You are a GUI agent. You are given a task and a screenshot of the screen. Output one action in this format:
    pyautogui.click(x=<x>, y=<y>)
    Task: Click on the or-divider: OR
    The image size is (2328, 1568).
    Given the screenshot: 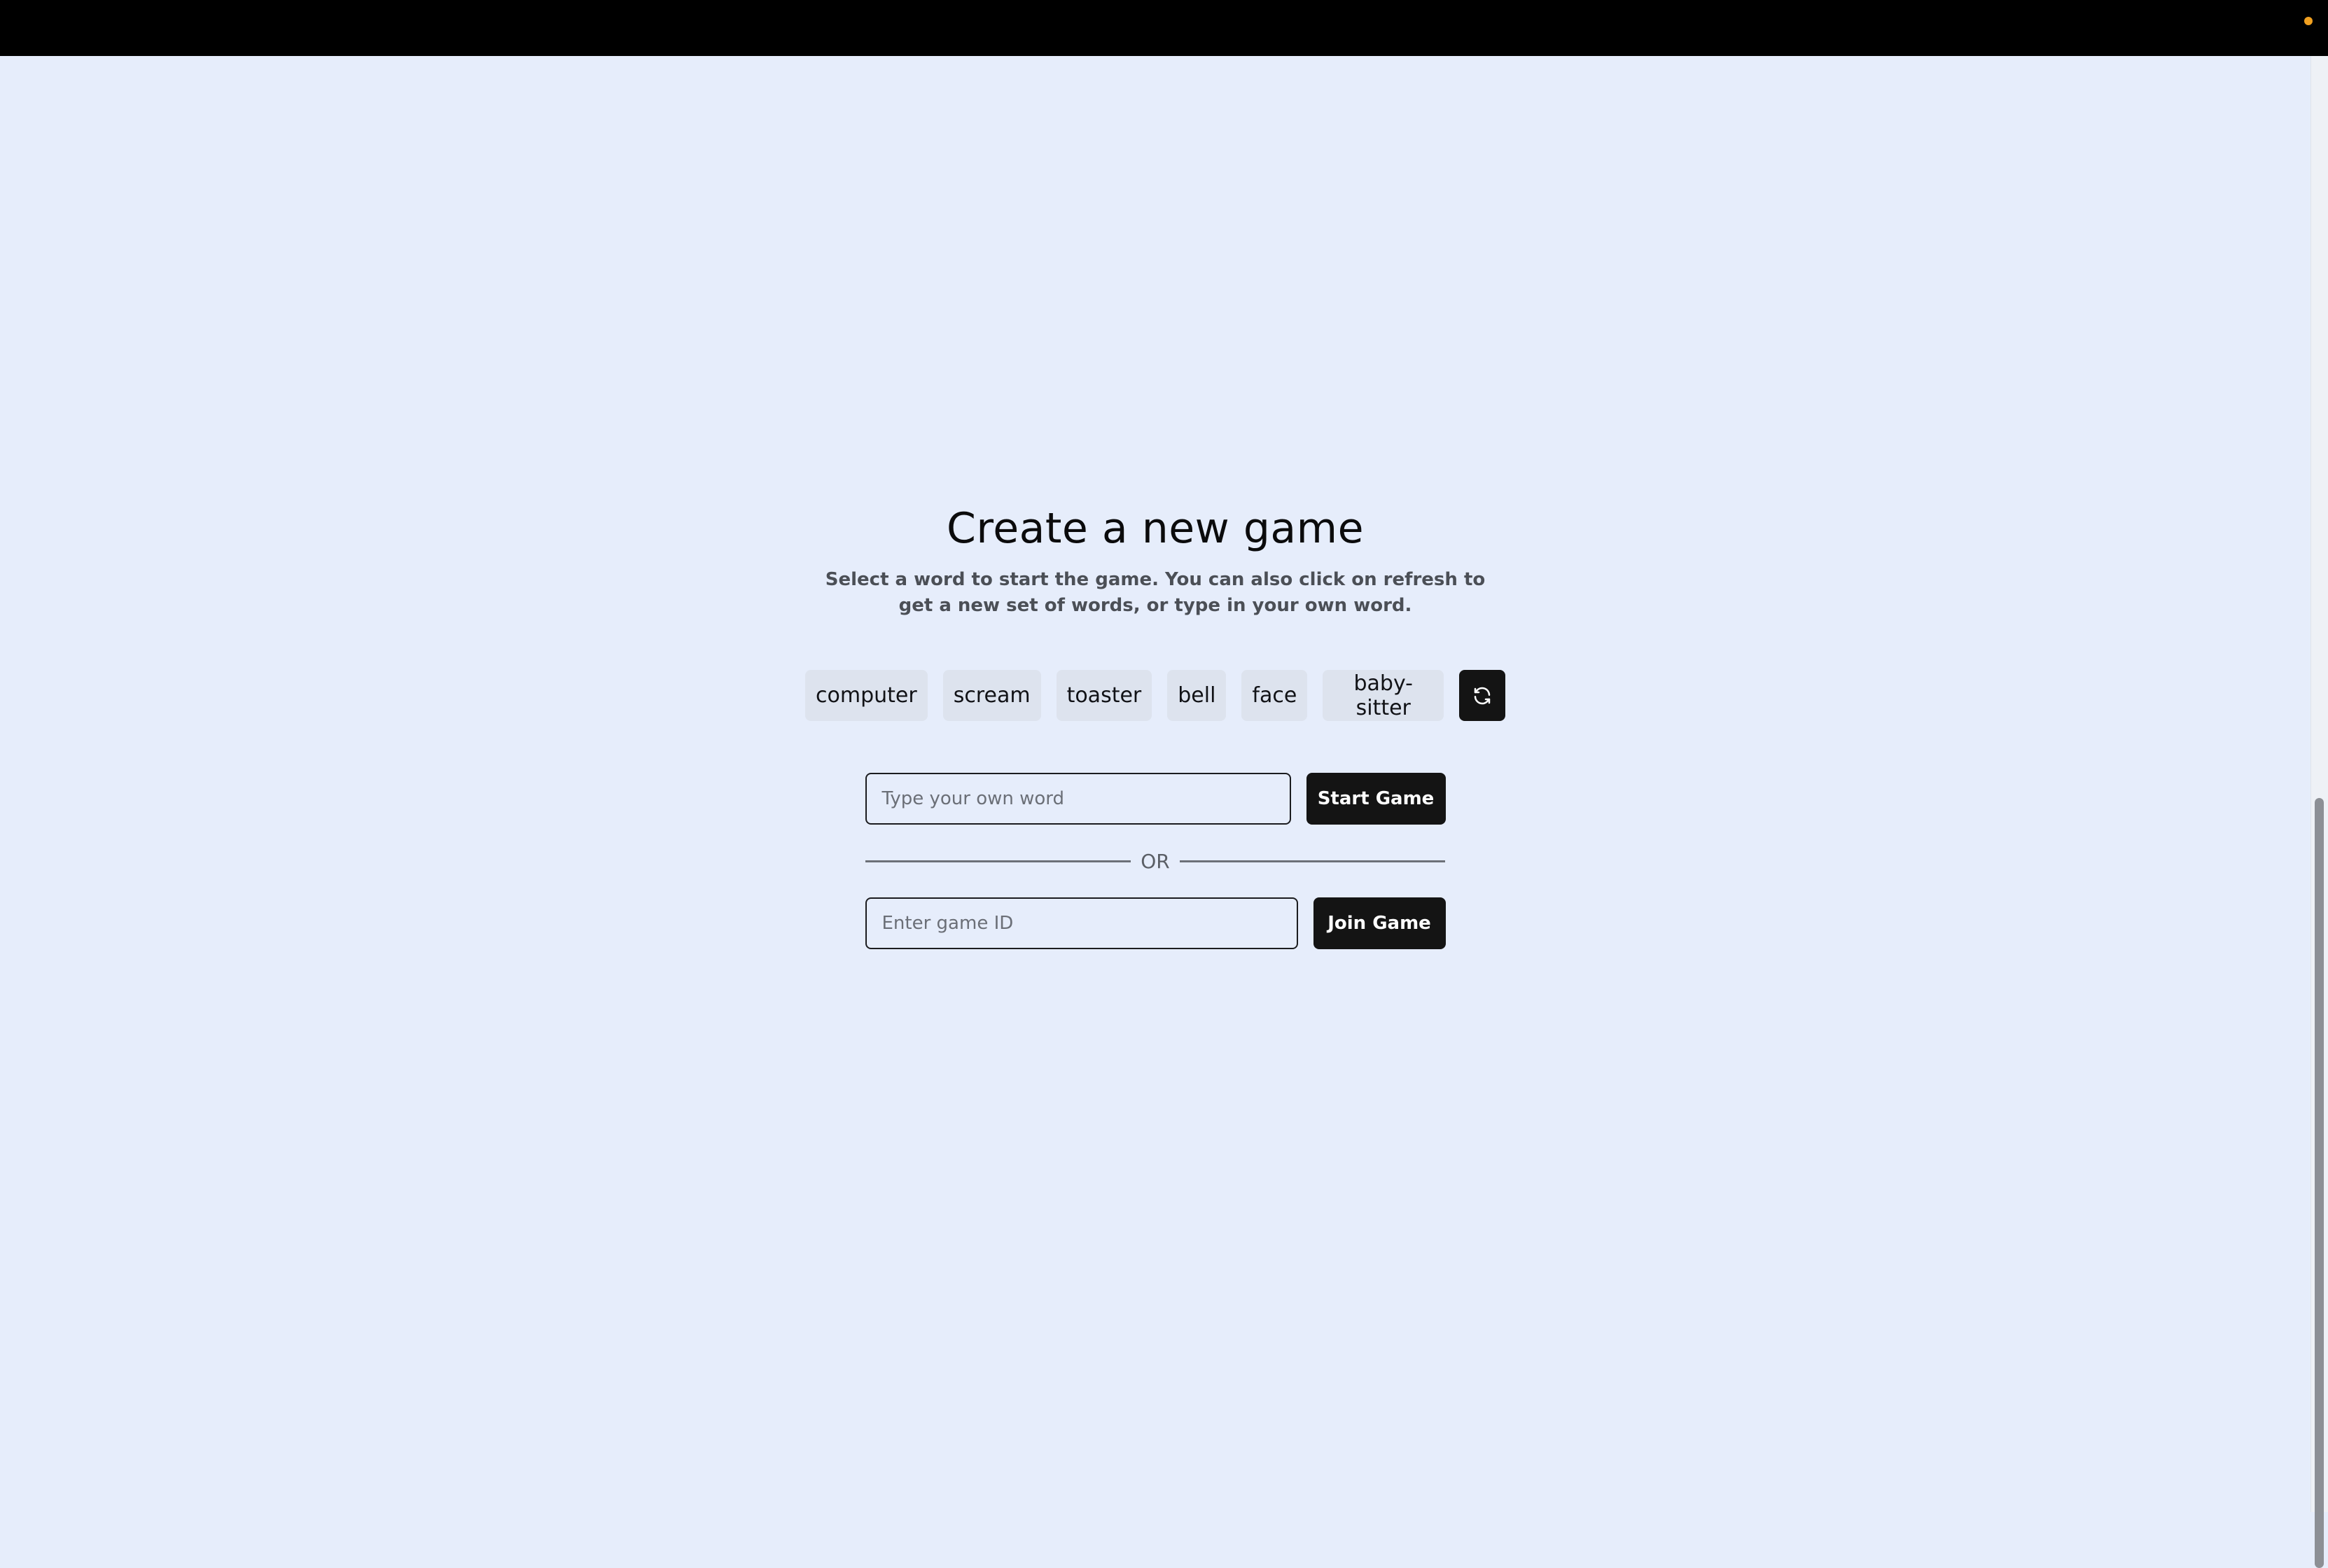 What is the action you would take?
    pyautogui.click(x=1155, y=861)
    